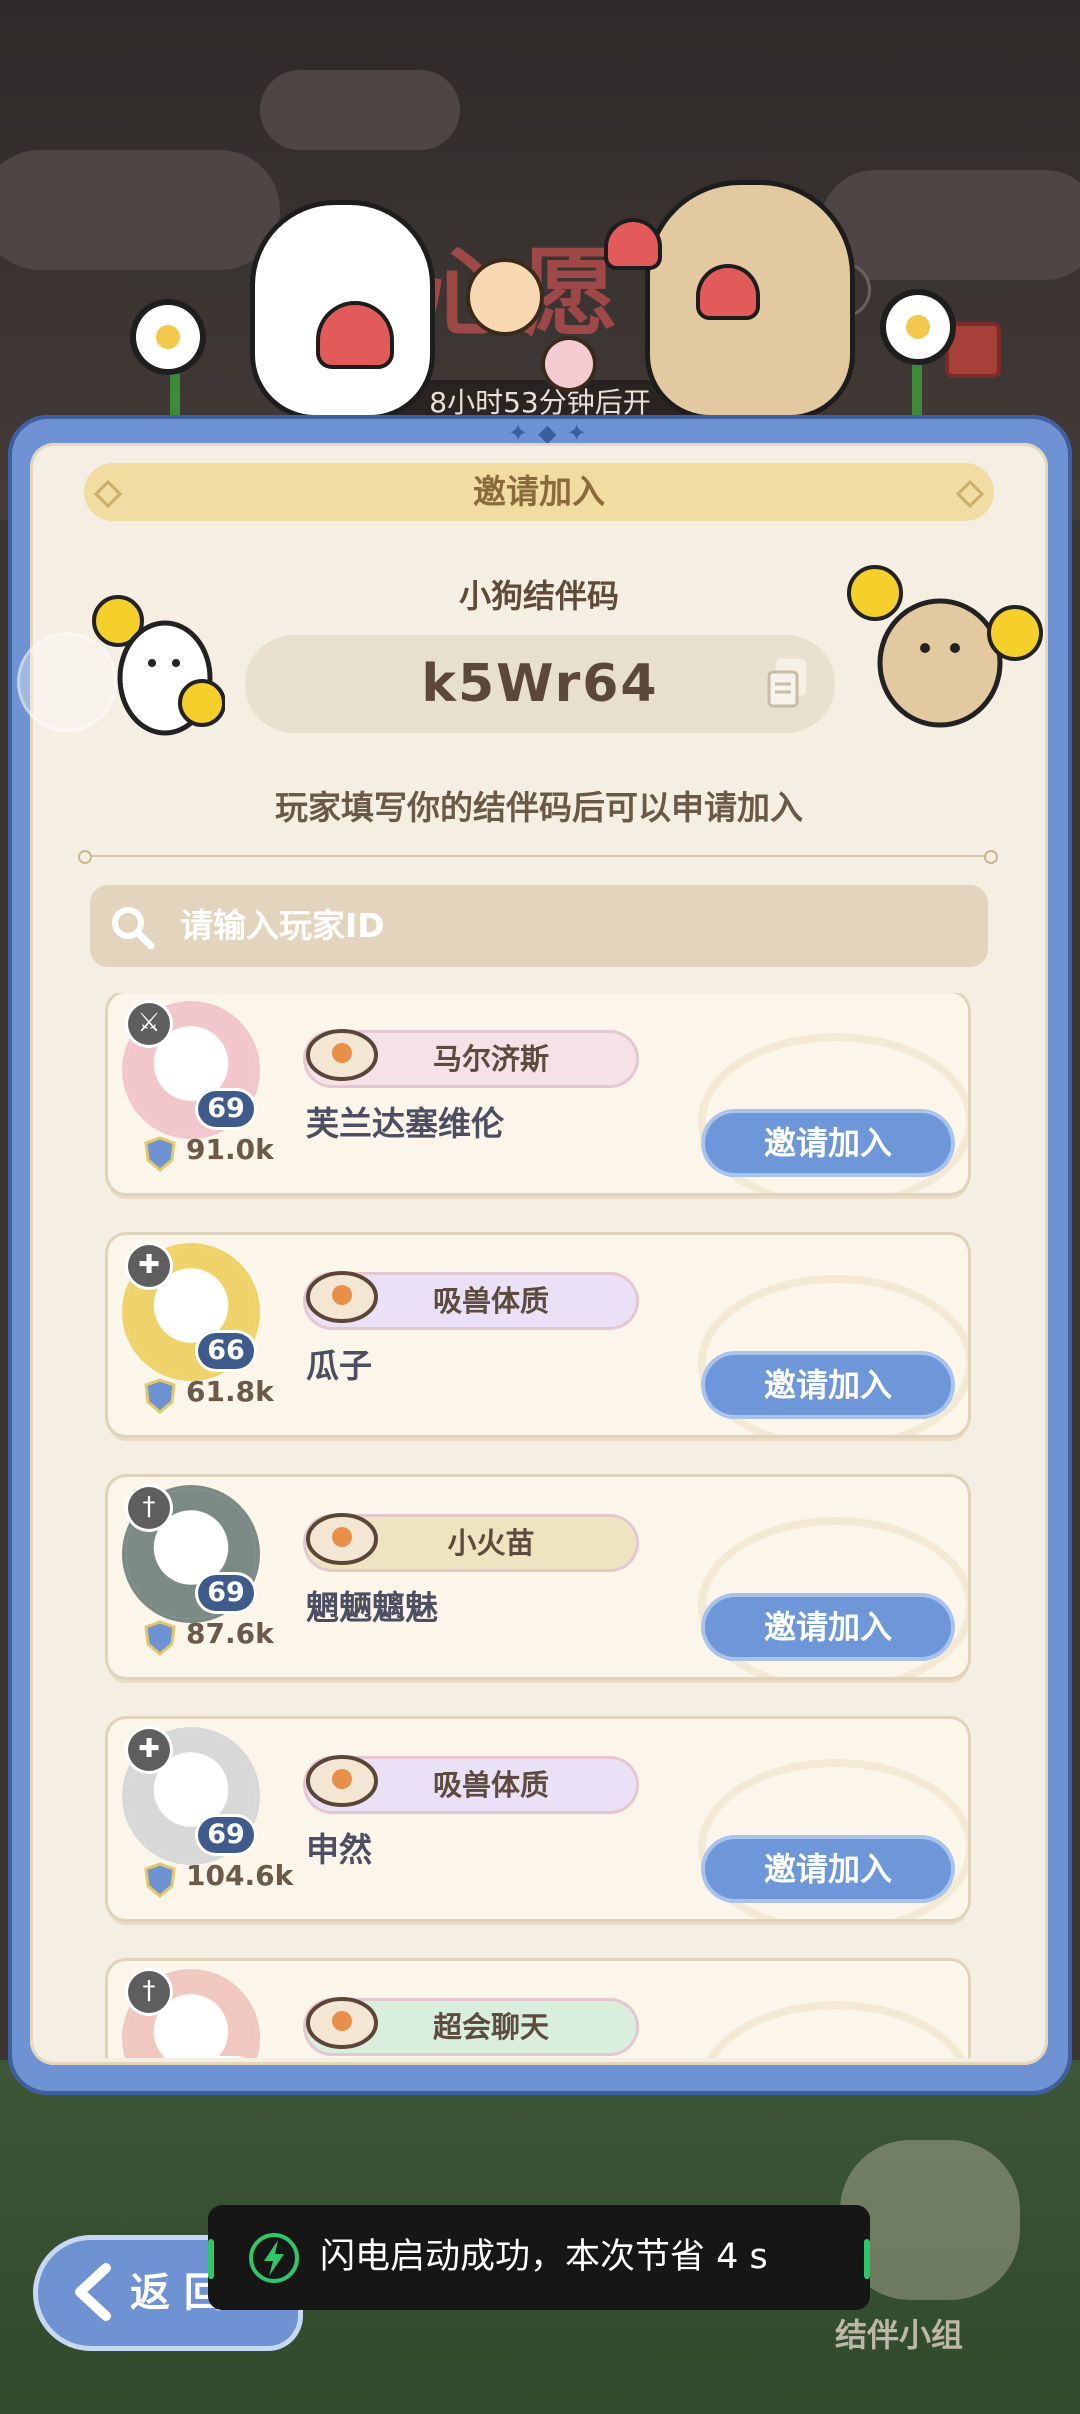 Image resolution: width=1080 pixels, height=2414 pixels. What do you see at coordinates (899, 2333) in the screenshot?
I see `companion-group-label: 结伴小组` at bounding box center [899, 2333].